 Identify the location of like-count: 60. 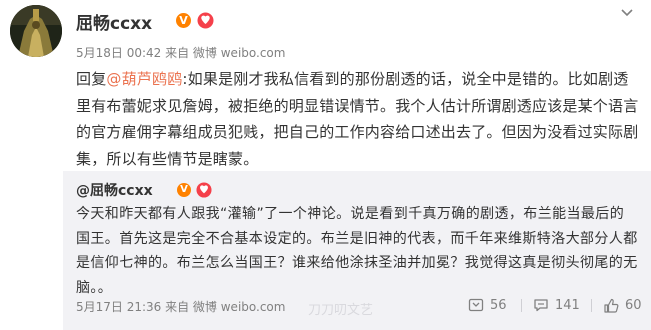
(633, 305).